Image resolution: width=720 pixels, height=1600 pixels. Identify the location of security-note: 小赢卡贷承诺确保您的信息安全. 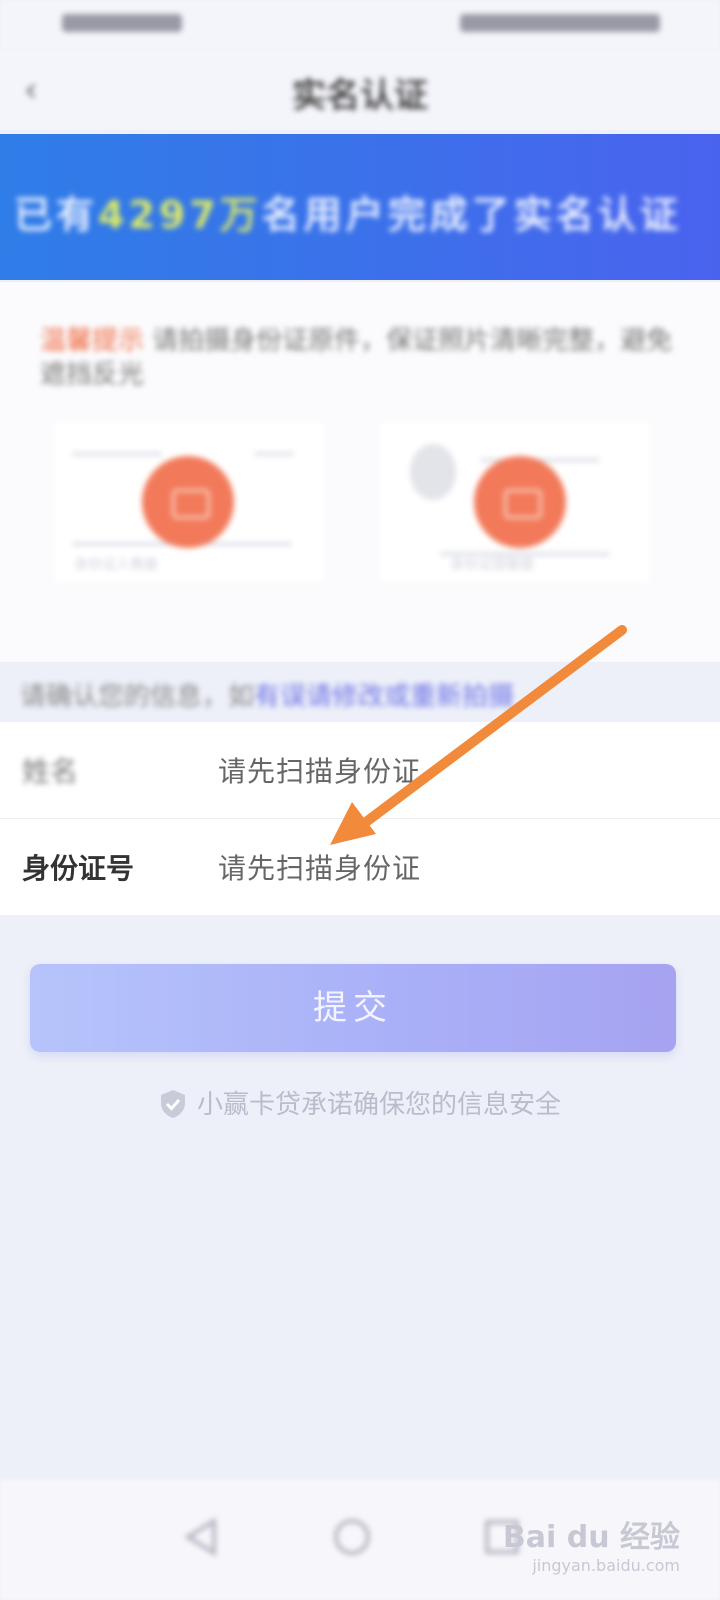
(360, 1102).